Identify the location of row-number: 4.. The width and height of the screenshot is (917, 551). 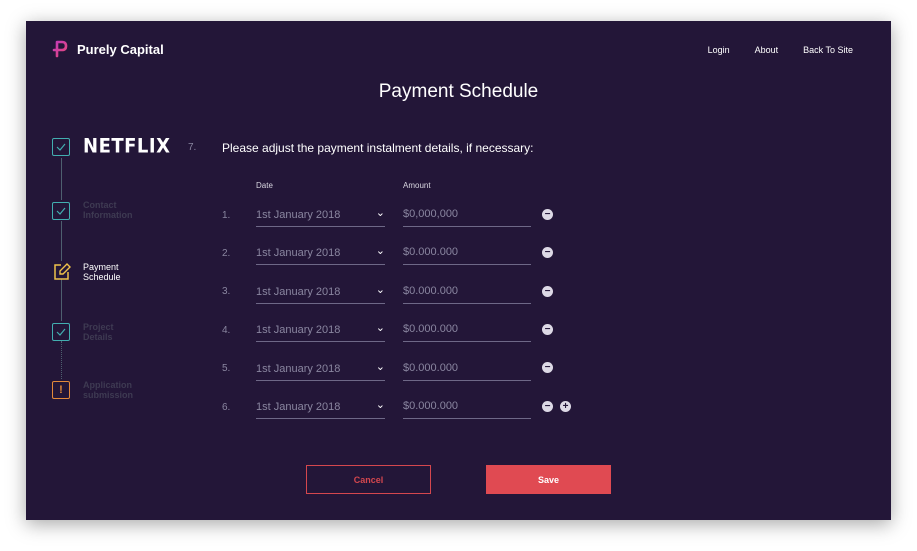
(226, 330).